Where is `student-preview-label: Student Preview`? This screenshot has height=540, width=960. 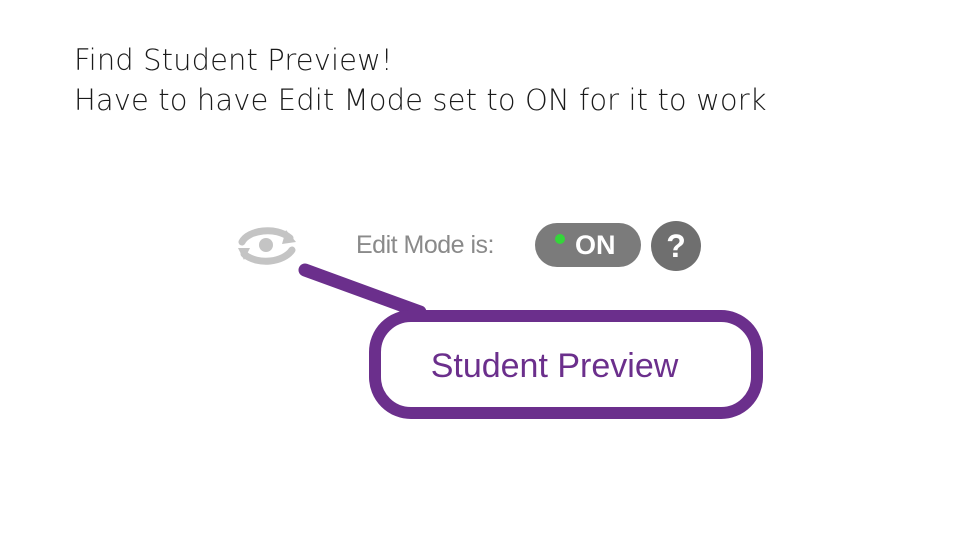 student-preview-label: Student Preview is located at coordinates (554, 366).